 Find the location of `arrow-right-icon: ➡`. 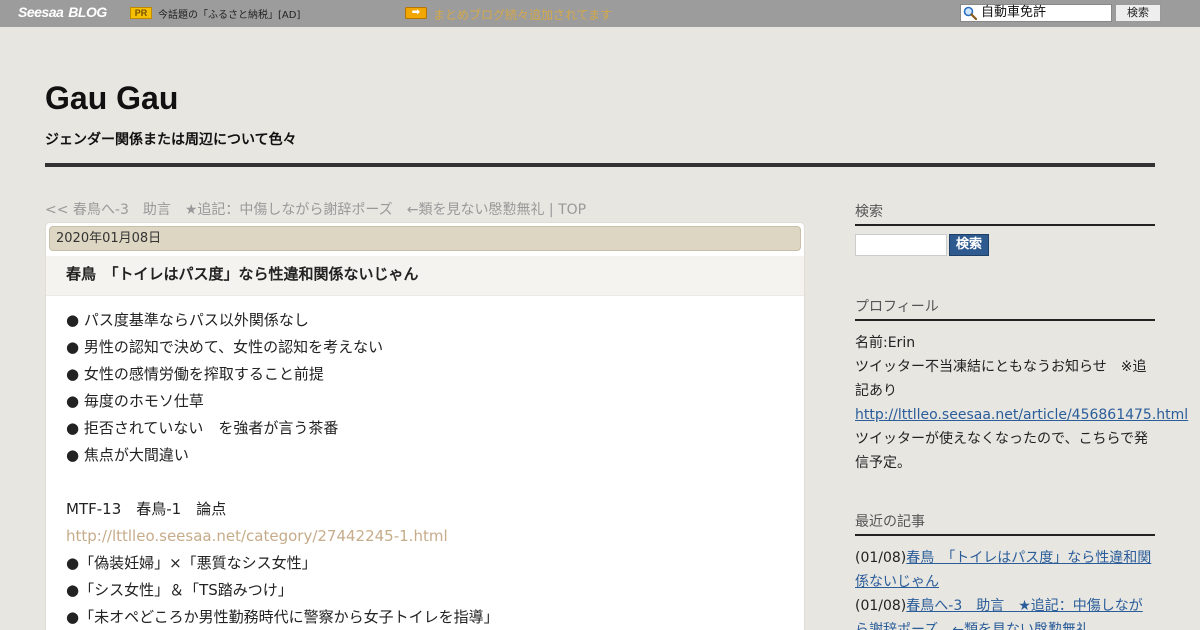

arrow-right-icon: ➡ is located at coordinates (416, 13).